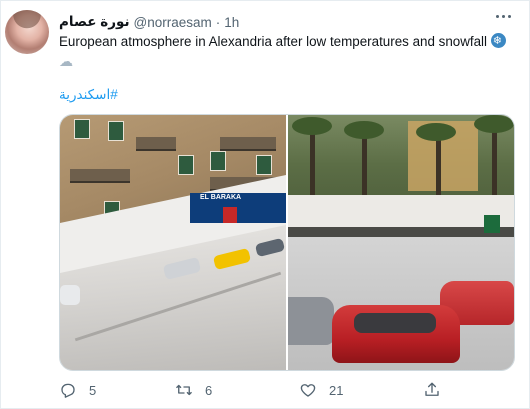 The height and width of the screenshot is (409, 530). I want to click on hashtag-link: #اسكندرية, so click(88, 95).